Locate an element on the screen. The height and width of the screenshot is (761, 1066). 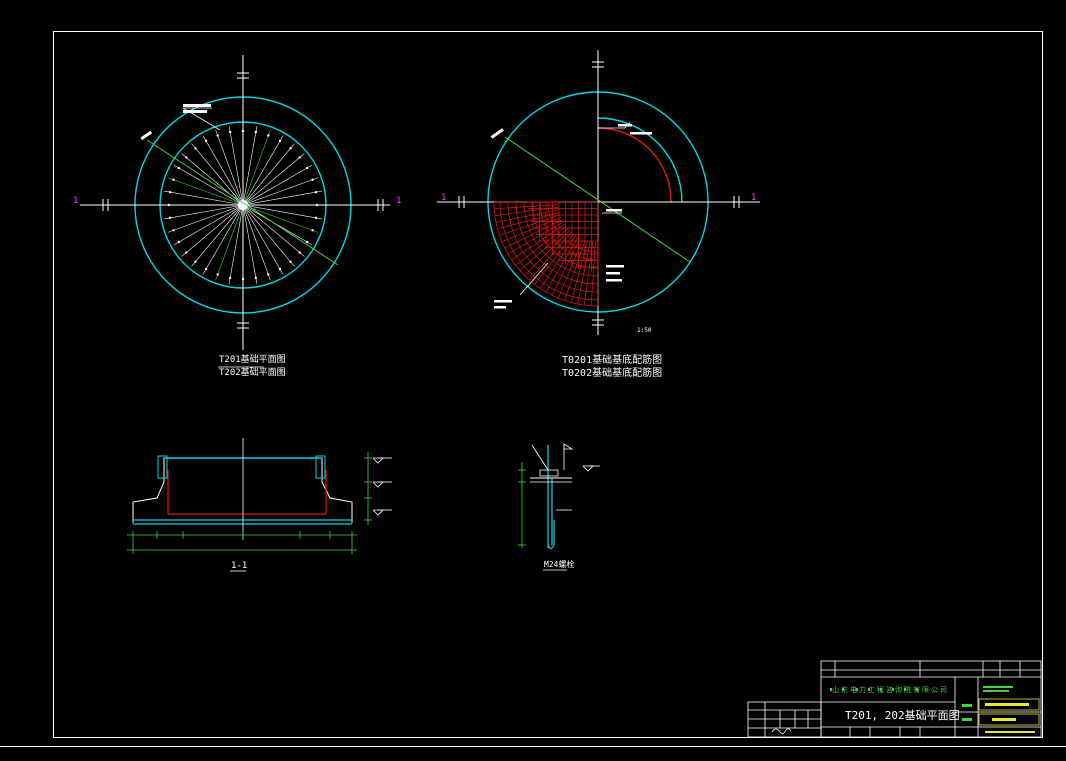
plan-view-left is located at coordinates (235, 211).